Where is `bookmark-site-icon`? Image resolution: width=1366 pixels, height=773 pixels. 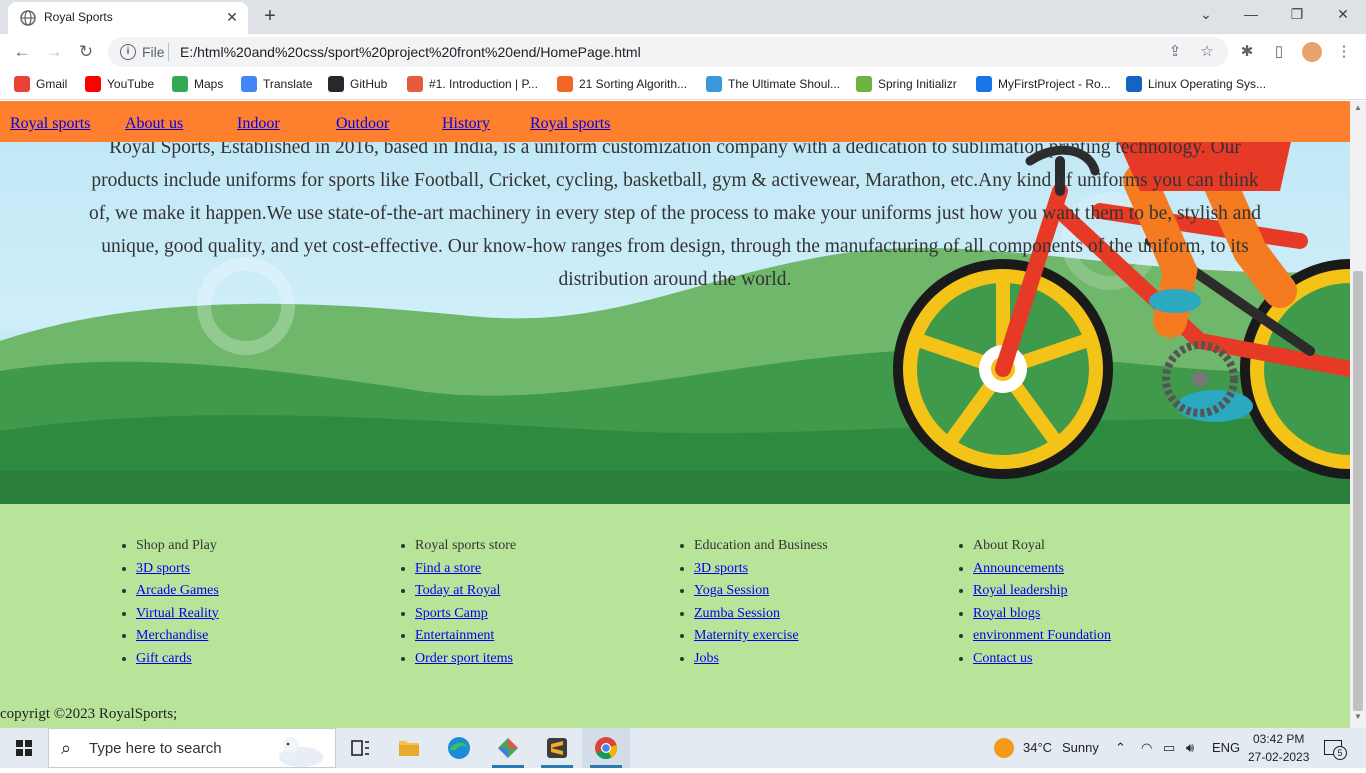 bookmark-site-icon is located at coordinates (415, 84).